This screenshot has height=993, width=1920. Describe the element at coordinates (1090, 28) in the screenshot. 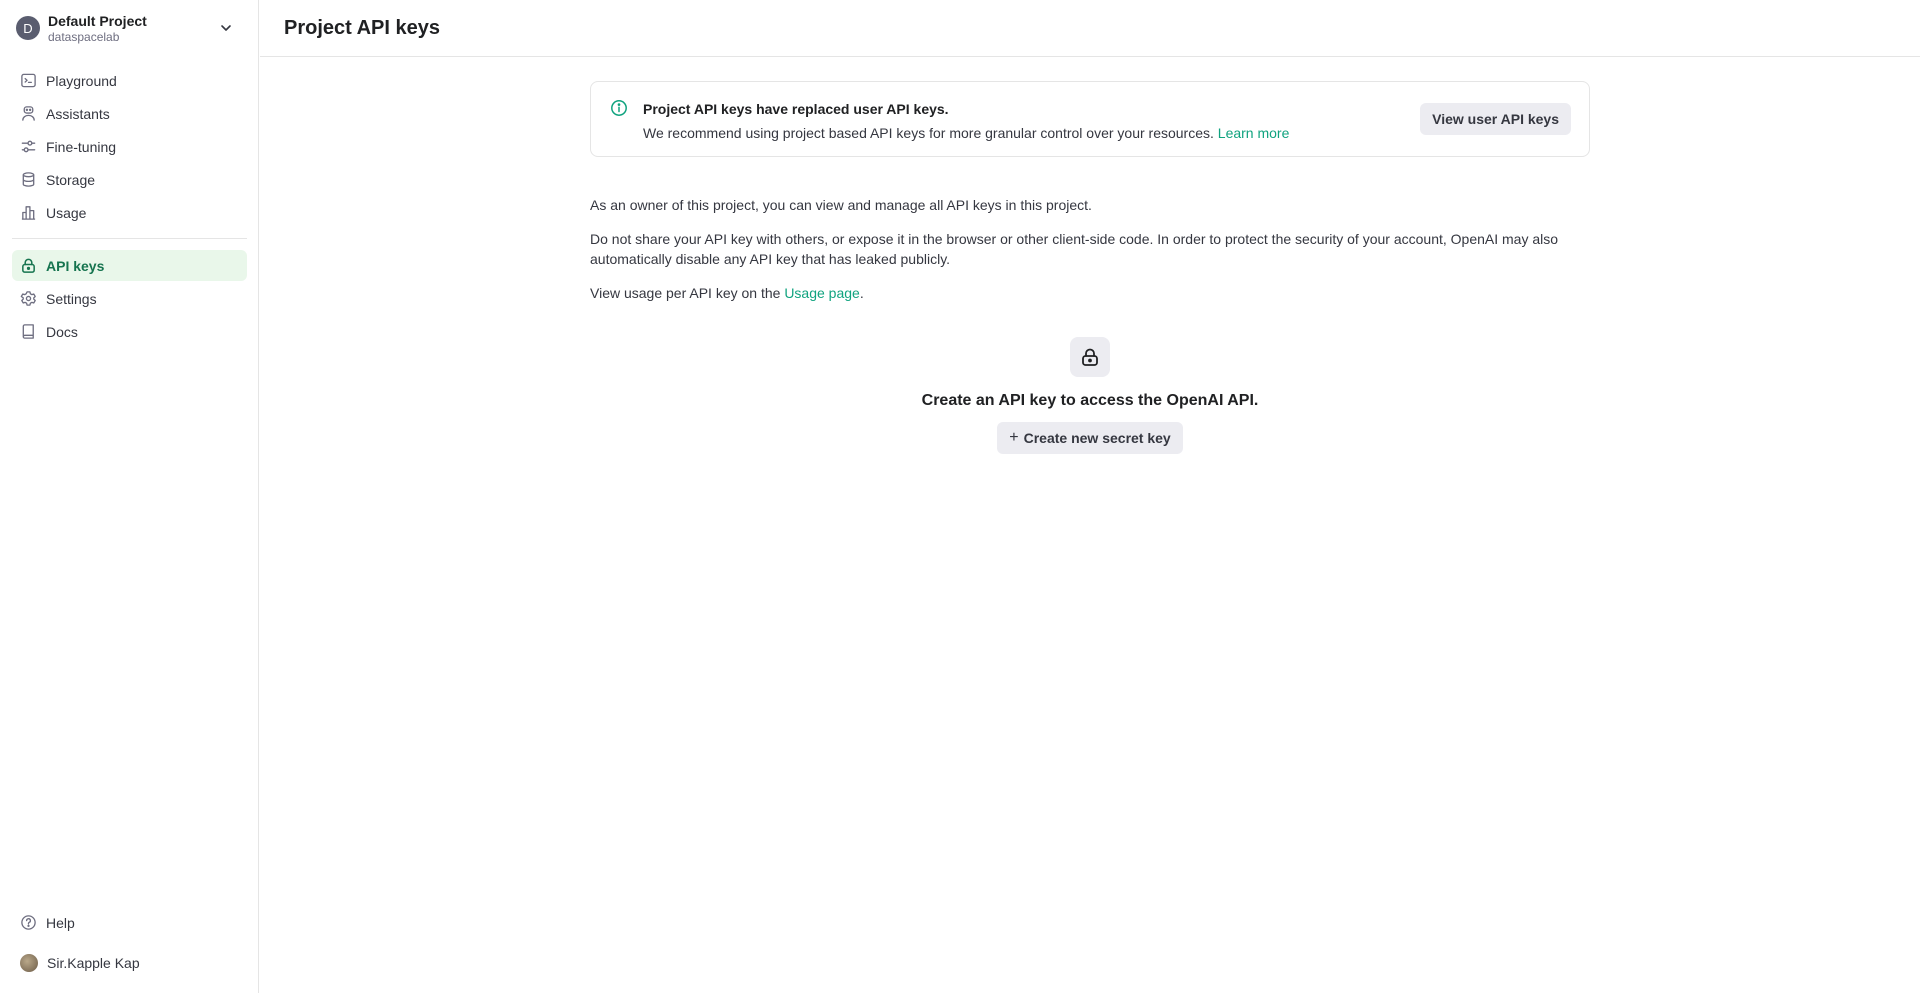

I see `page-header: Project API keys` at that location.